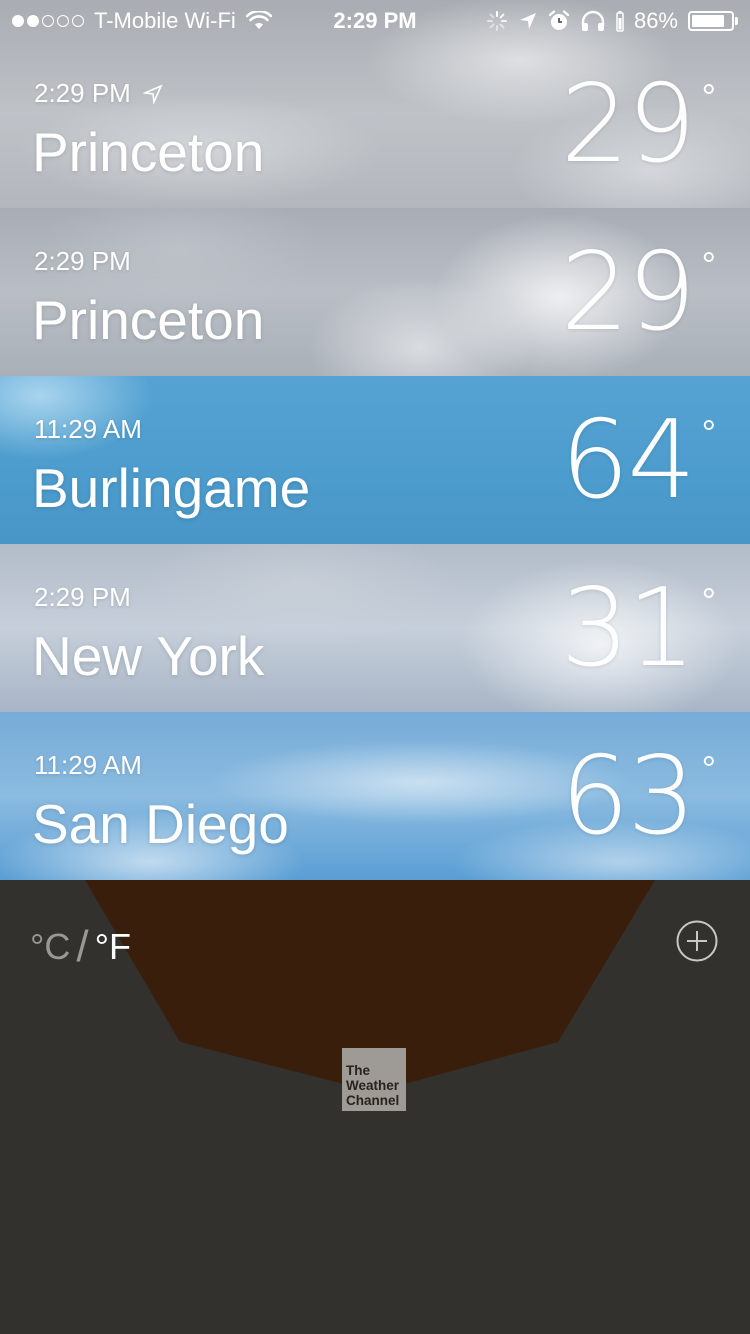 Image resolution: width=750 pixels, height=1334 pixels. What do you see at coordinates (375, 628) in the screenshot?
I see `city-row-new-york: 2:29 PM New York 31 °` at bounding box center [375, 628].